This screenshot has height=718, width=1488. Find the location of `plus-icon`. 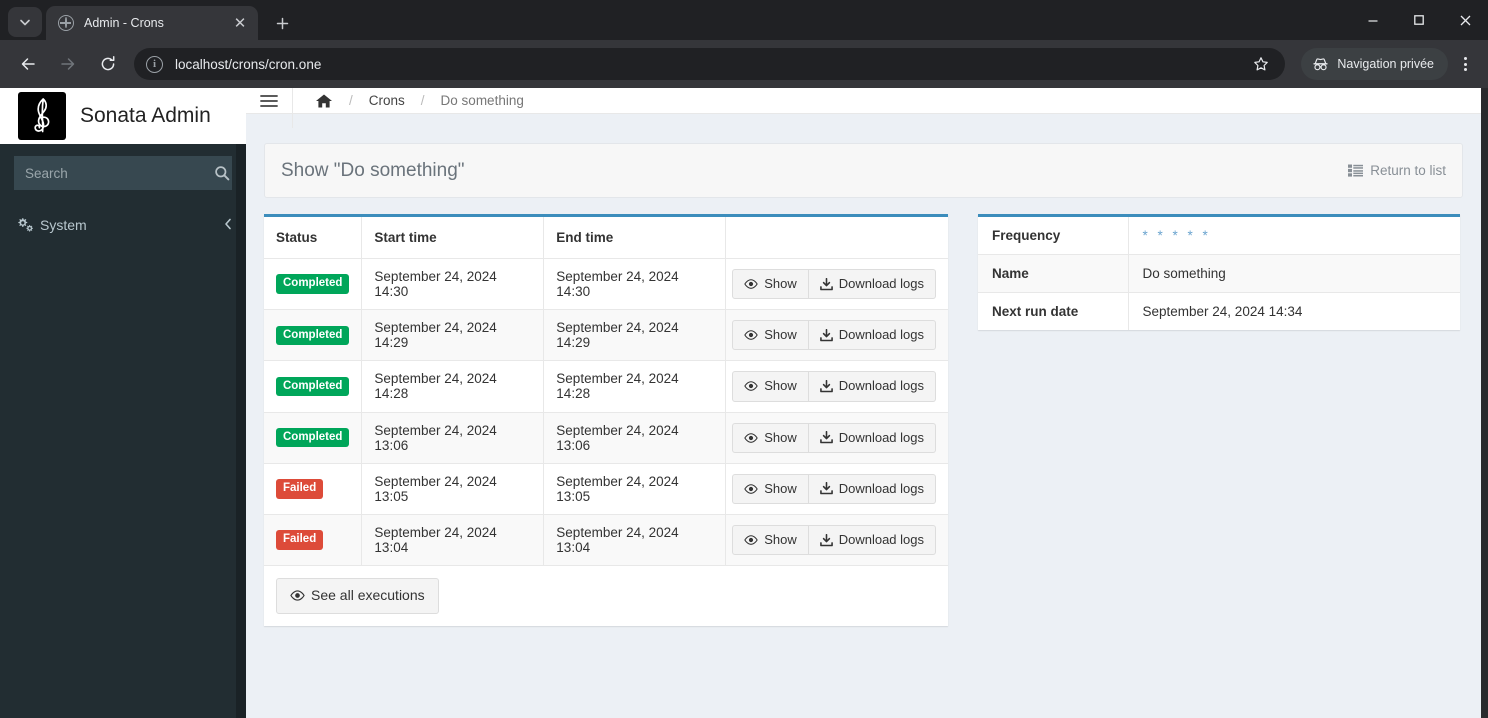

plus-icon is located at coordinates (282, 23).